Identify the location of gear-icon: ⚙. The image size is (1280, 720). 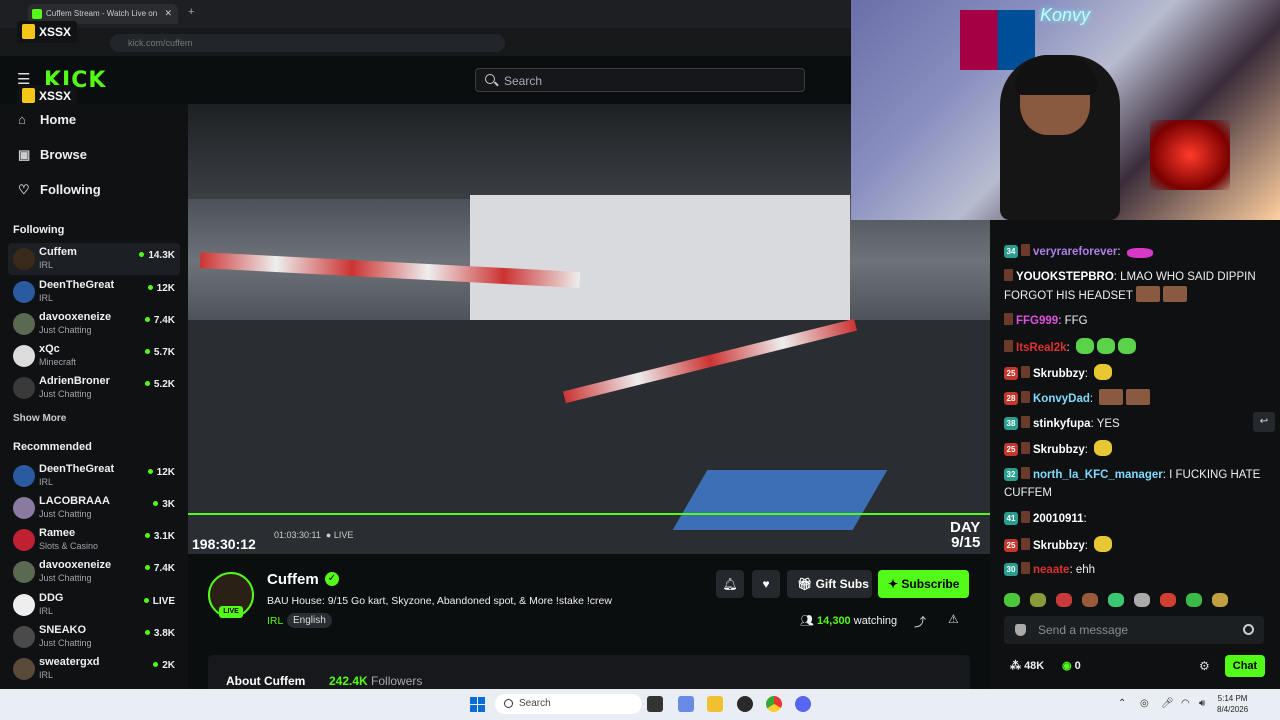
(1204, 666).